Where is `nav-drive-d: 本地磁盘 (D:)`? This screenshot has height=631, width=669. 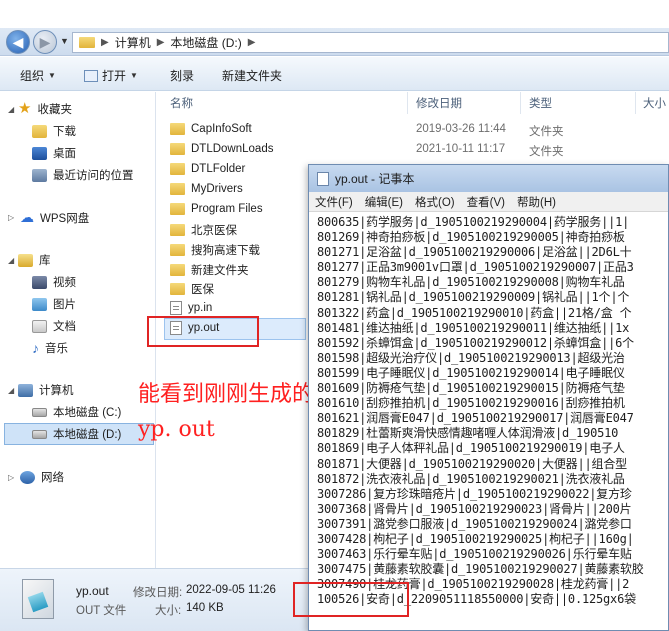
nav-drive-d: 本地磁盘 (D:) is located at coordinates (76, 434).